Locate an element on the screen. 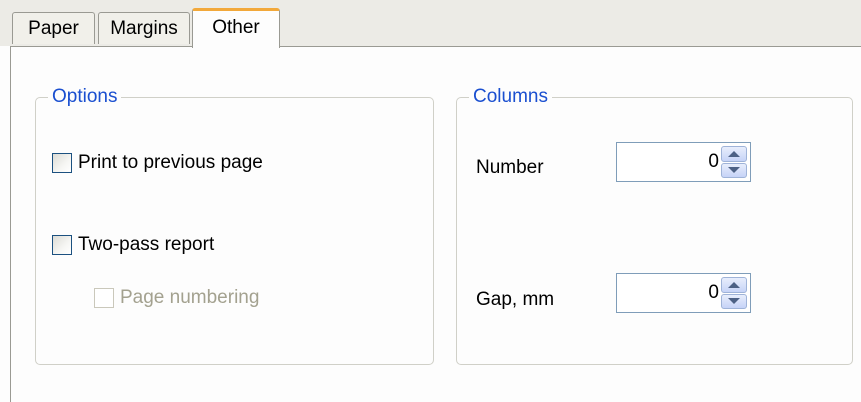 The width and height of the screenshot is (861, 402). gap-spin-buttons is located at coordinates (734, 293).